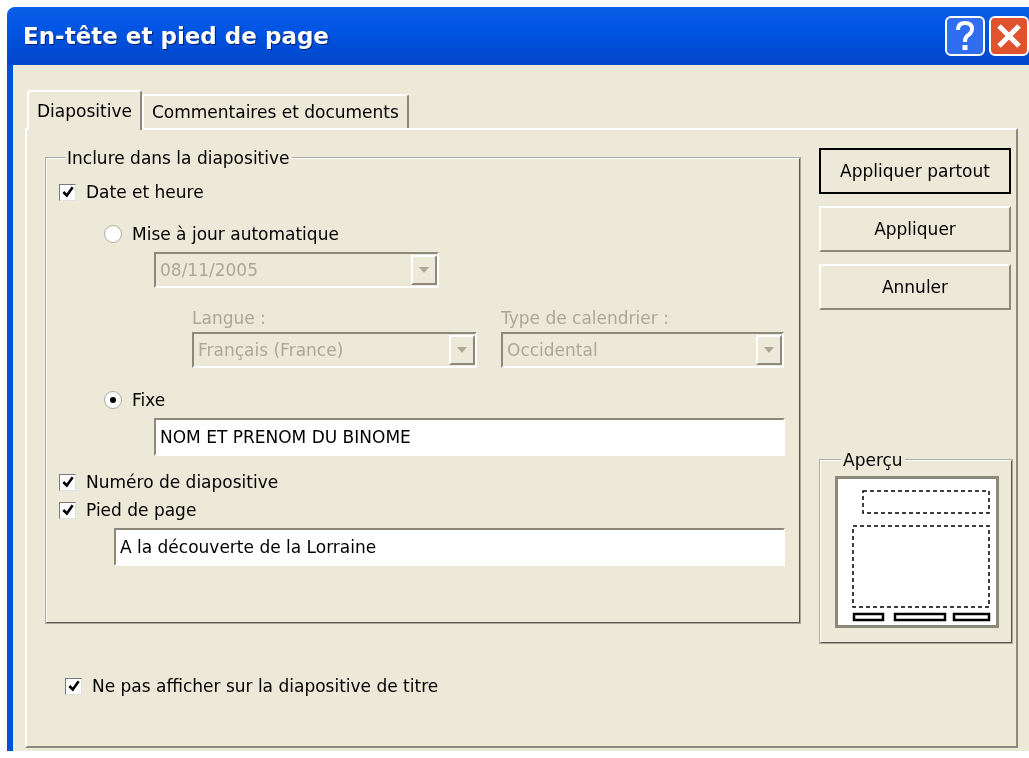  What do you see at coordinates (873, 460) in the screenshot?
I see `preview-title: Aperçu` at bounding box center [873, 460].